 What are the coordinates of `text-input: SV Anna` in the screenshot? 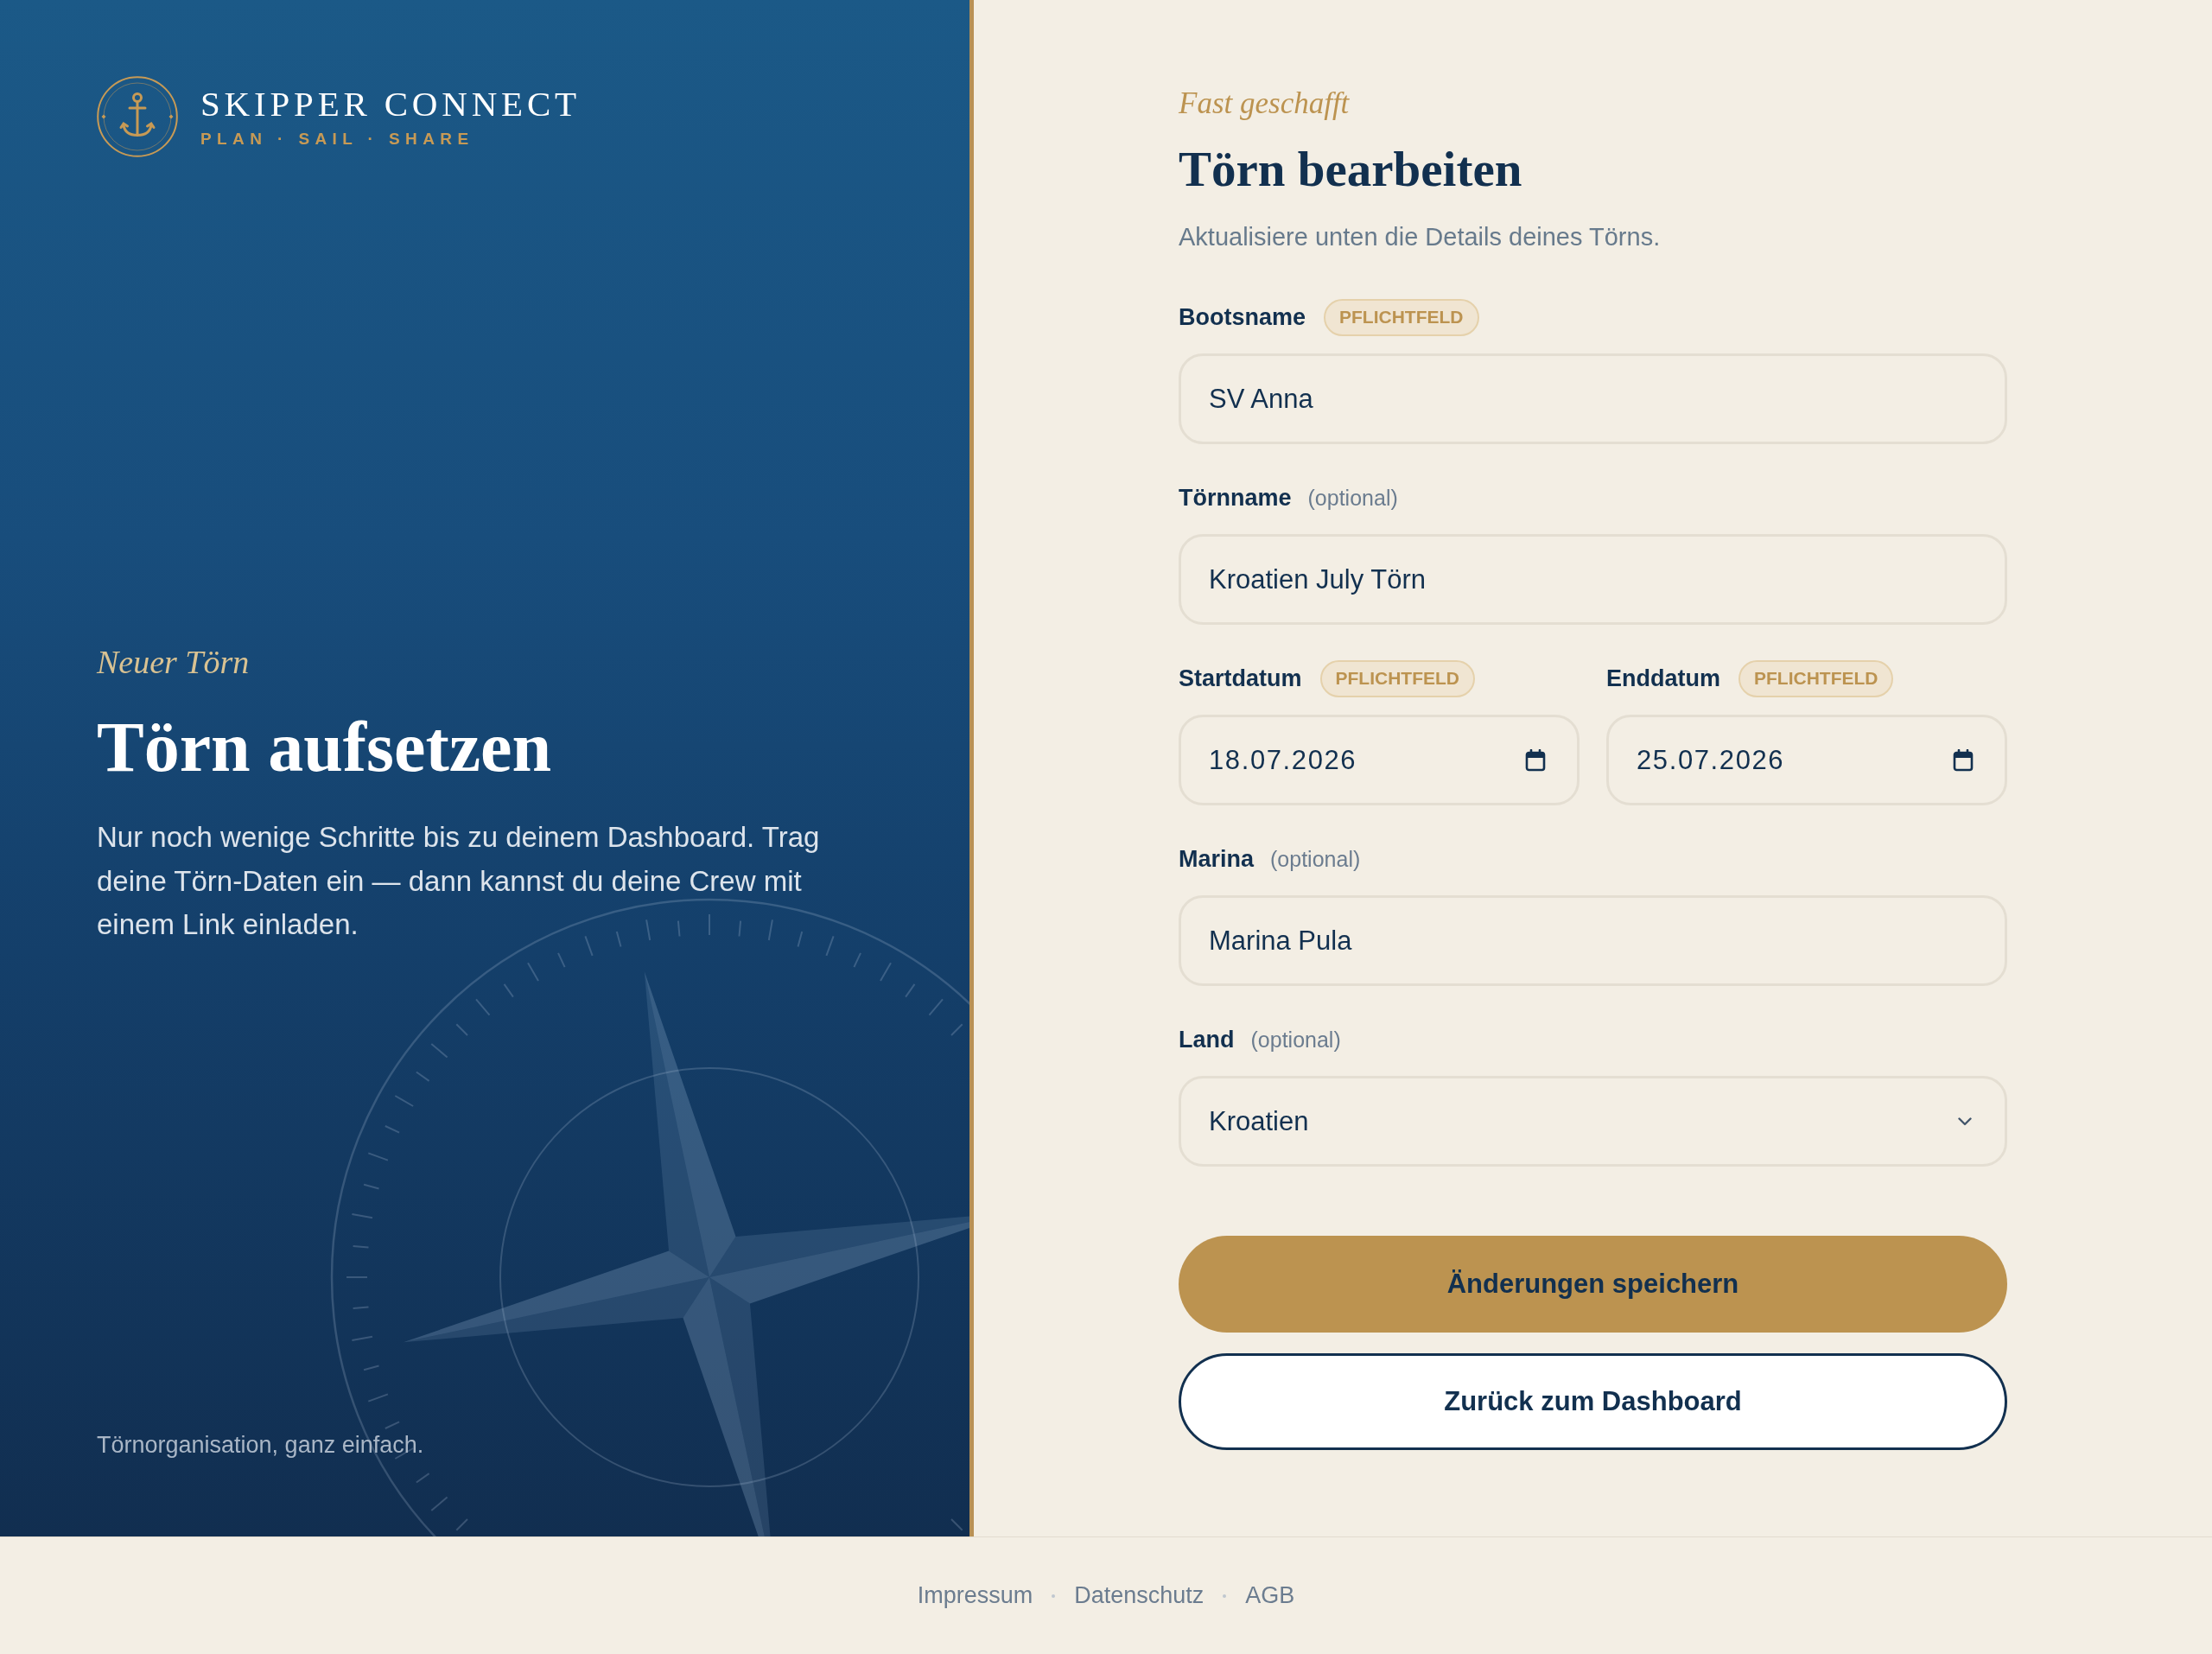 It's located at (1593, 398).